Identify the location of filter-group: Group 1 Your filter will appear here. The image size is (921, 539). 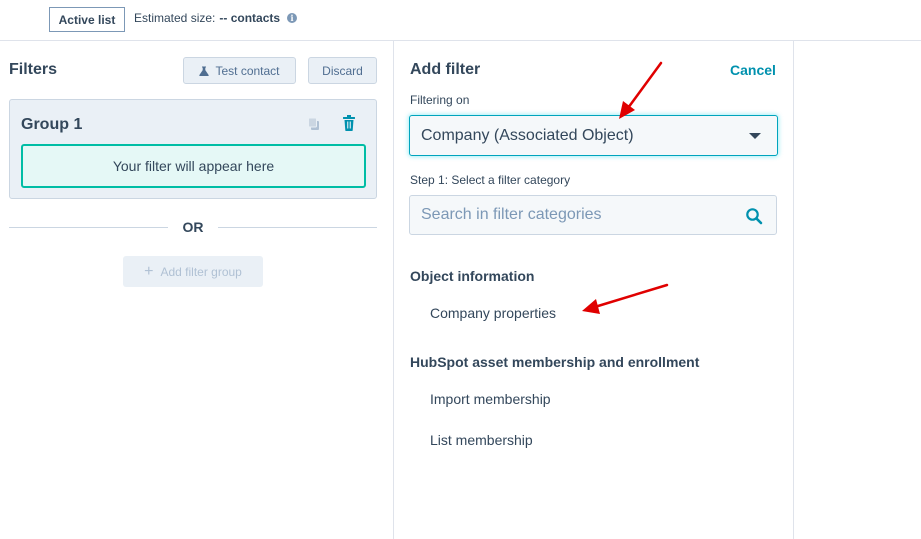
(193, 149).